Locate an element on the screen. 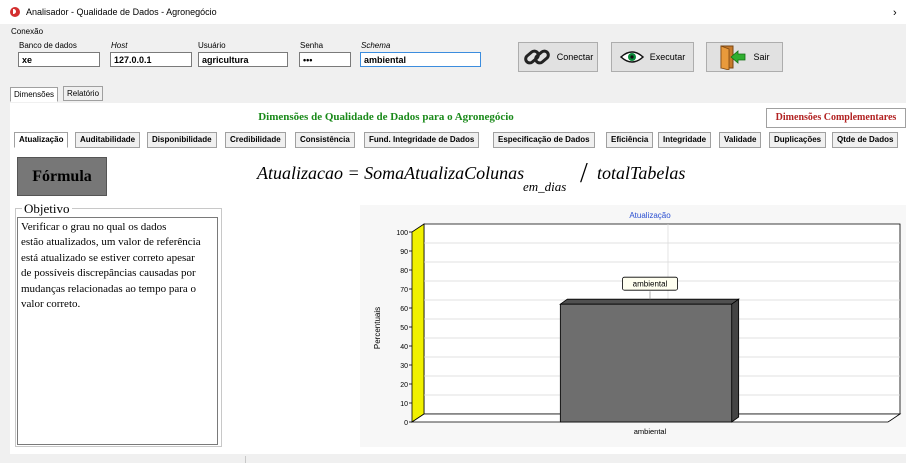  y-tick-label: 80 is located at coordinates (404, 271).